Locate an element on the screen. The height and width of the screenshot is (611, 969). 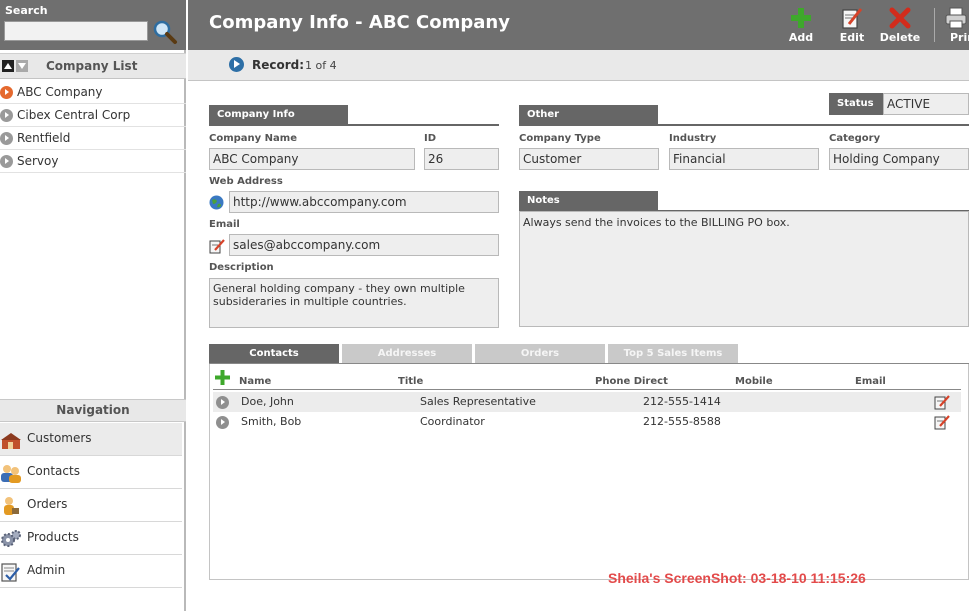
contacts-icon is located at coordinates (11, 474).